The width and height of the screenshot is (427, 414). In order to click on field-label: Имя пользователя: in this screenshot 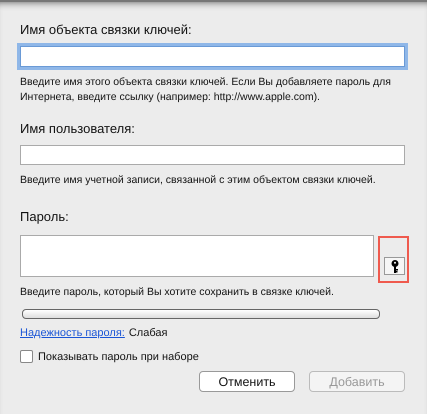, I will do `click(78, 129)`.